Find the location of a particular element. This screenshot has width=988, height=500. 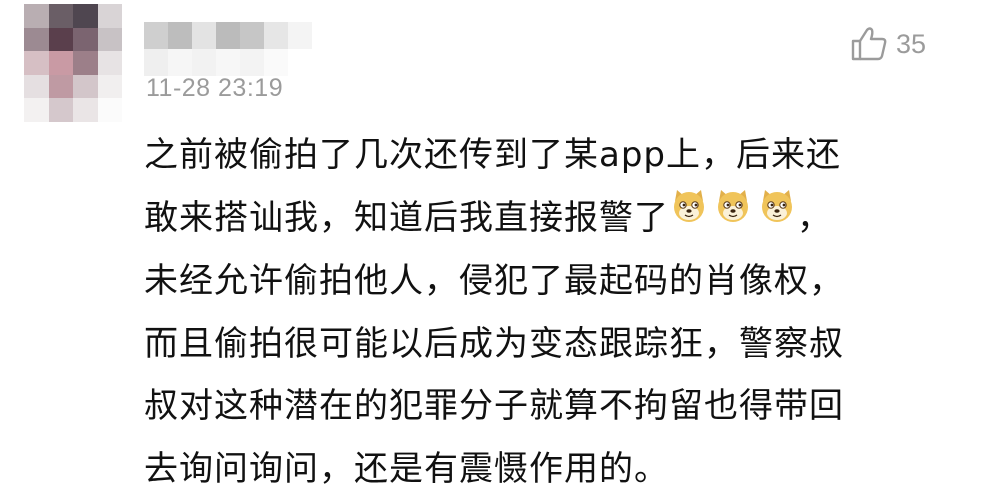

comment-line: 之前被偷拍了几次还传到了某app上，后来还 is located at coordinates (492, 155).